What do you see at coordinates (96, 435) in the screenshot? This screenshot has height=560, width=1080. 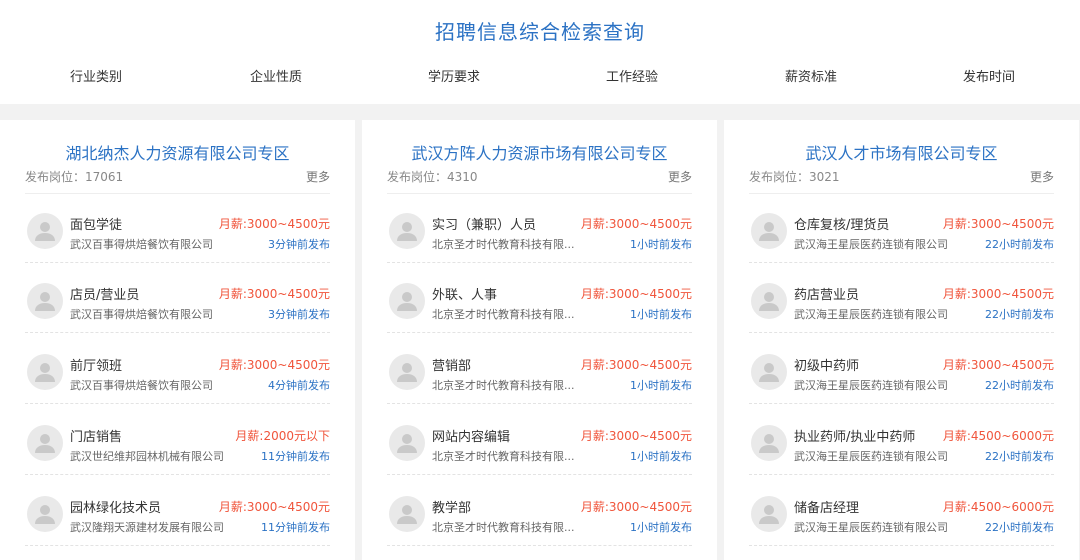 I see `job-title: 门店销售` at bounding box center [96, 435].